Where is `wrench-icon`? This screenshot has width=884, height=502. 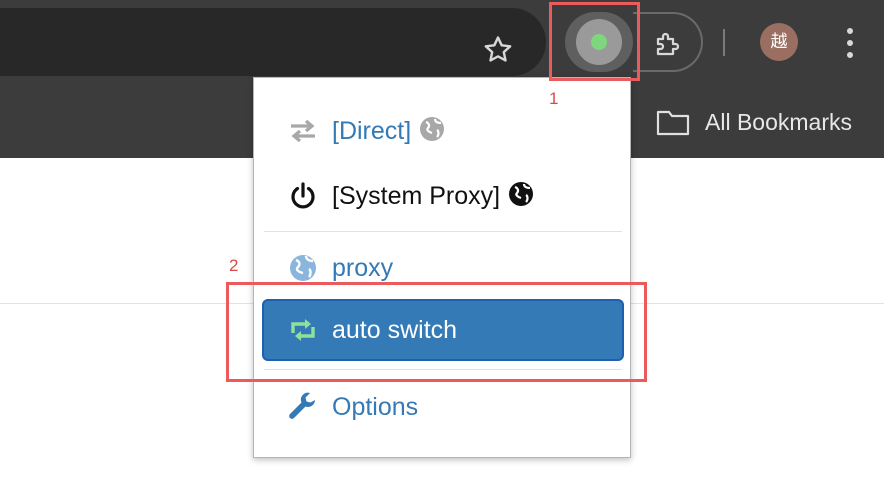
wrench-icon is located at coordinates (302, 405).